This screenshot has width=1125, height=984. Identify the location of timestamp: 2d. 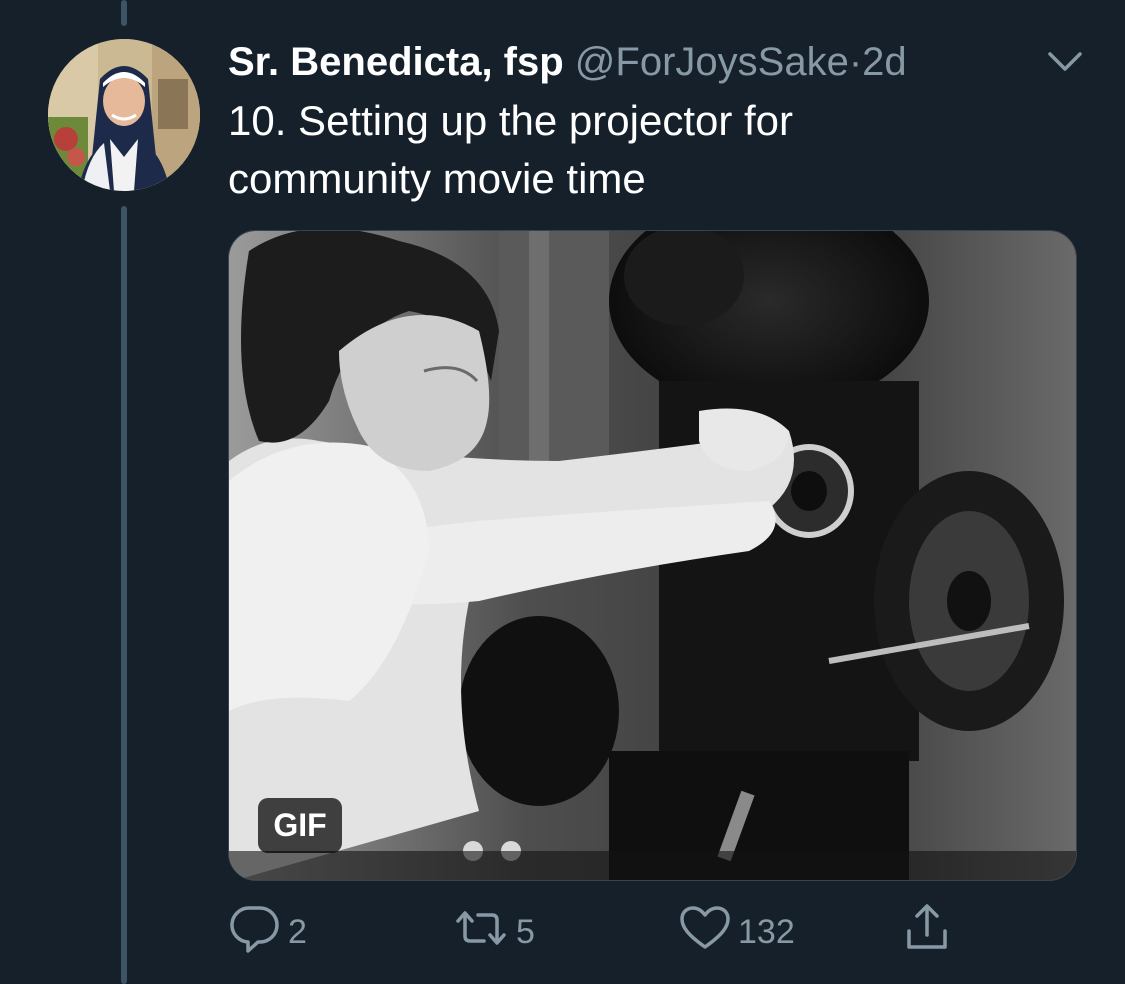
(884, 62).